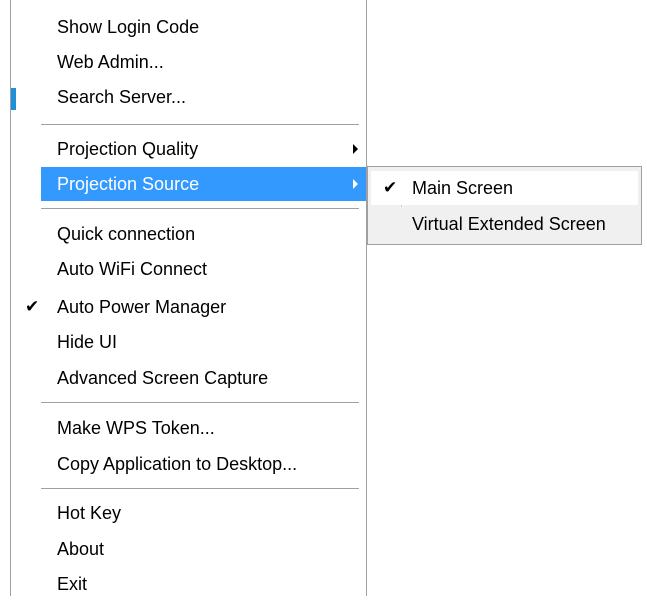  Describe the element at coordinates (509, 223) in the screenshot. I see `submenu-item-label: Virtual Extended Screen` at that location.